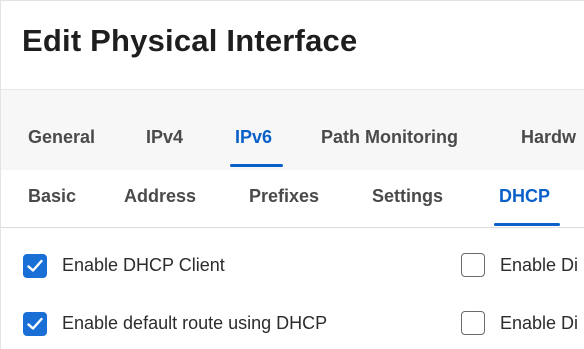 The image size is (584, 349). I want to click on right-option-1-label: Enable Di, so click(539, 265).